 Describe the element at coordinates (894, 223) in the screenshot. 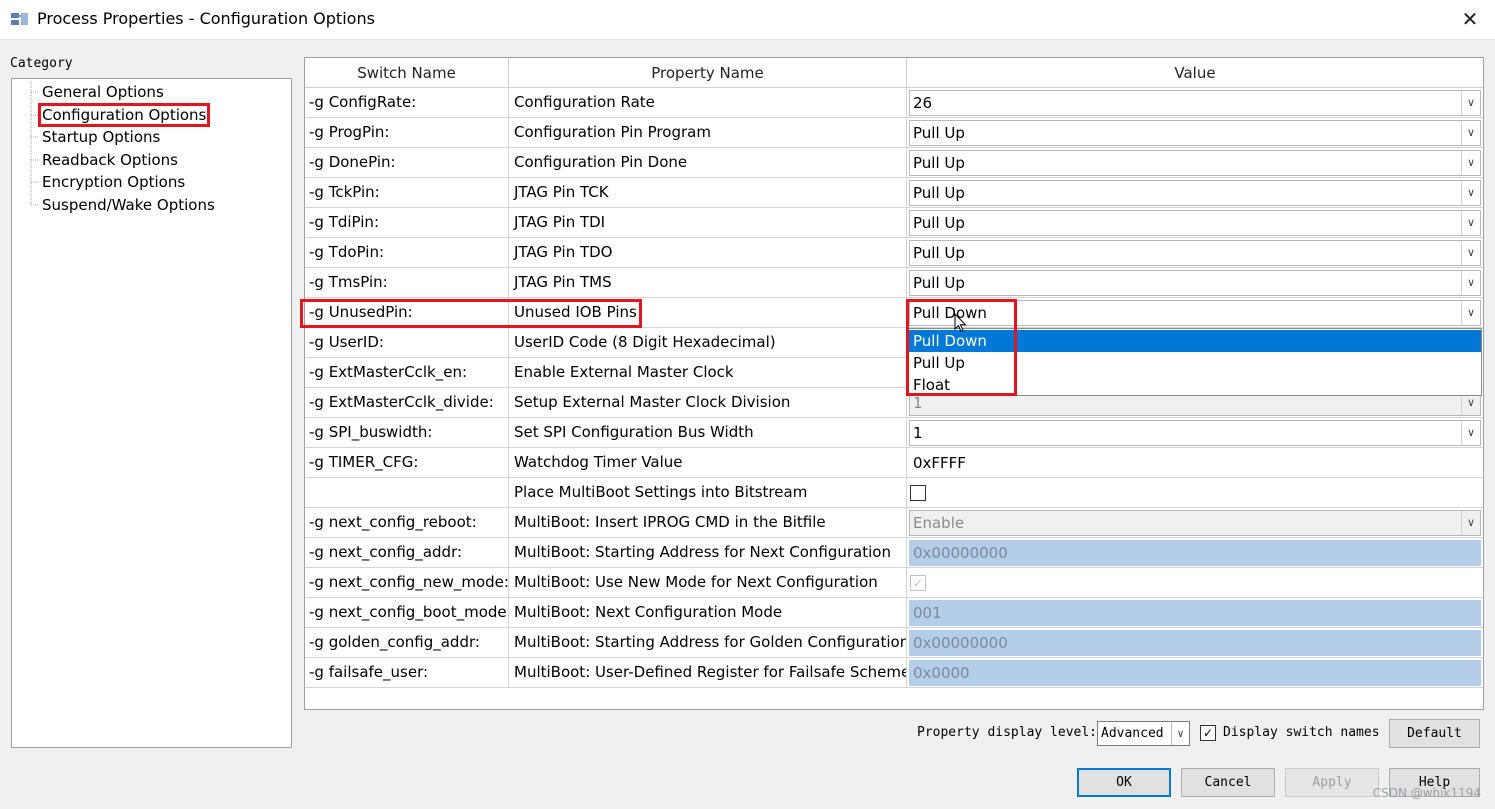

I see `table-row: -g TdiPin: JTAG Pin TDI Pull Up ∨` at that location.